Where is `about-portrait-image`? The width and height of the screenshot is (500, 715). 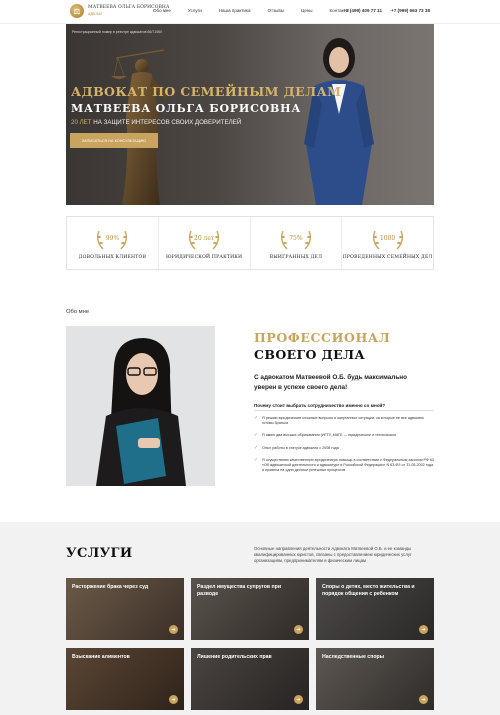 about-portrait-image is located at coordinates (140, 406).